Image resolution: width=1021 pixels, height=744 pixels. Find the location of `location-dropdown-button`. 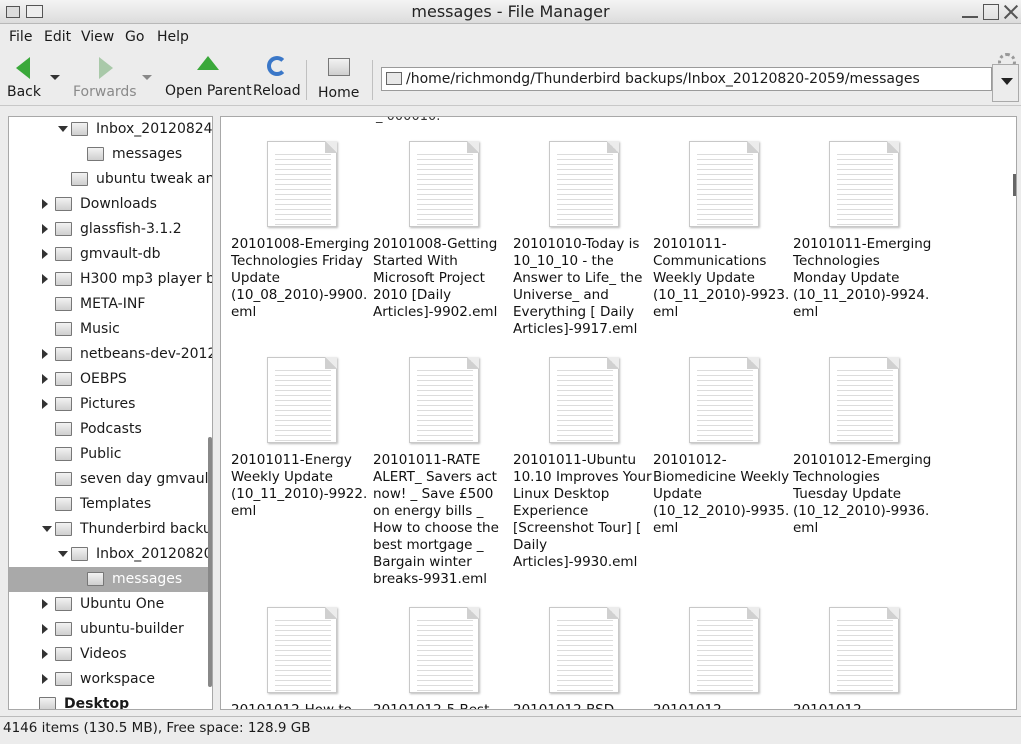

location-dropdown-button is located at coordinates (1005, 83).